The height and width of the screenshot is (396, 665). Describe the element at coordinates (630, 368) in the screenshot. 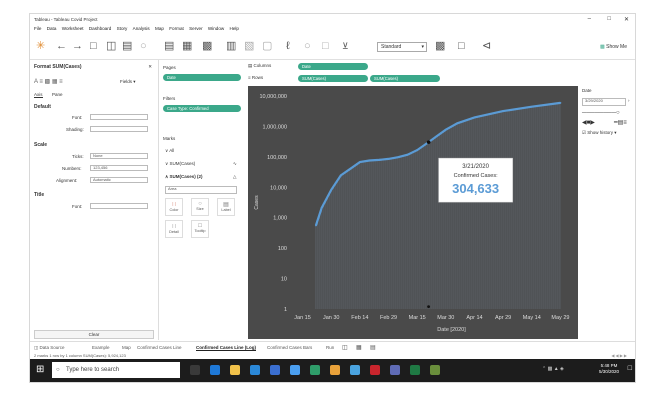

I see `notification-icon: □` at that location.